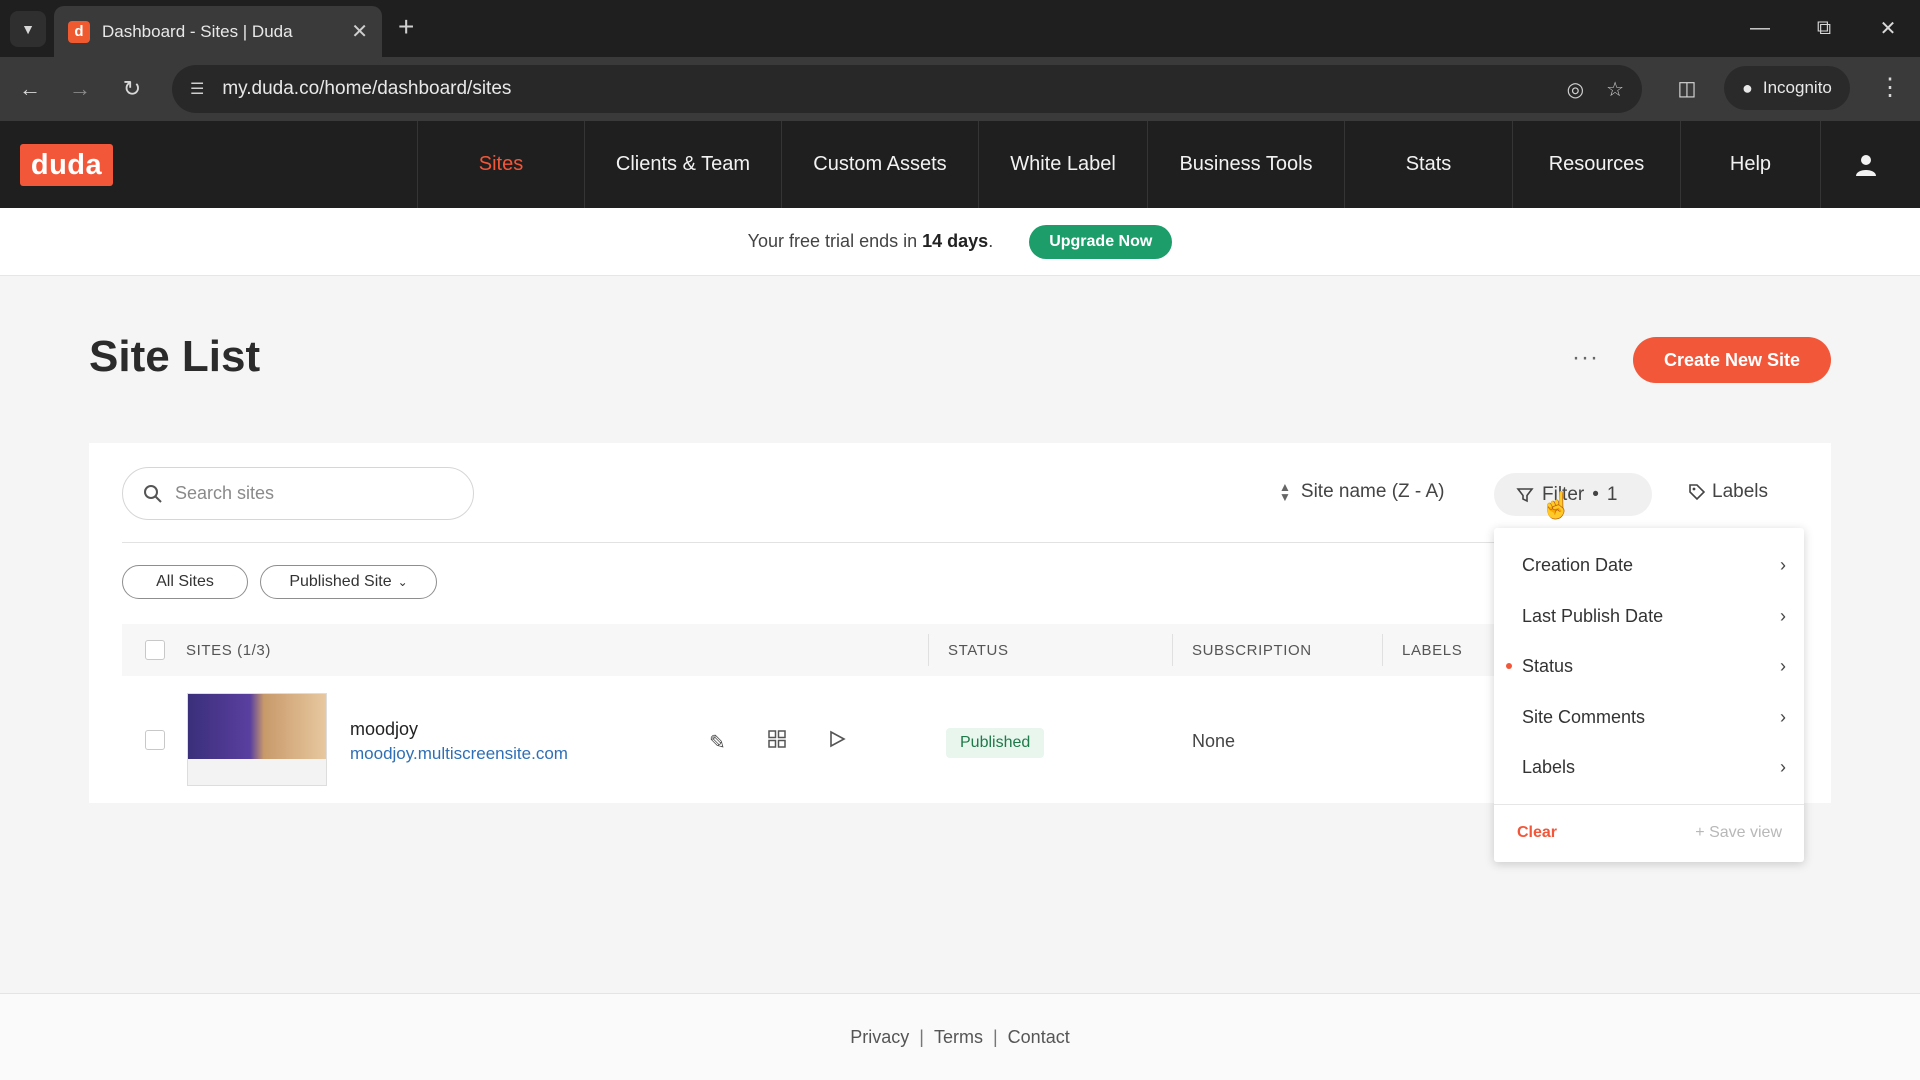 This screenshot has width=1920, height=1080. What do you see at coordinates (1509, 666) in the screenshot?
I see `active-filter-dot` at bounding box center [1509, 666].